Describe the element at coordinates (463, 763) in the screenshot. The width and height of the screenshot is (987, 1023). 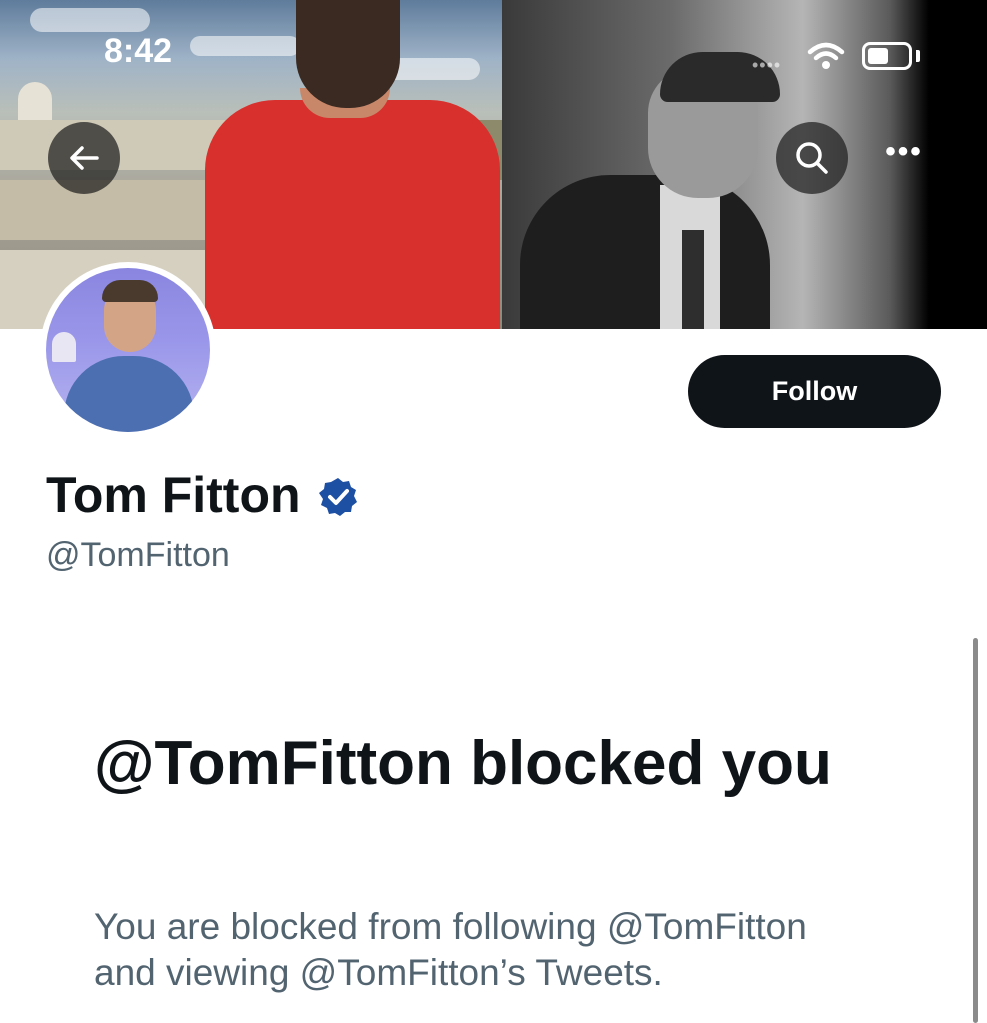
I see `blocked-title: @TomFitton blocked you` at that location.